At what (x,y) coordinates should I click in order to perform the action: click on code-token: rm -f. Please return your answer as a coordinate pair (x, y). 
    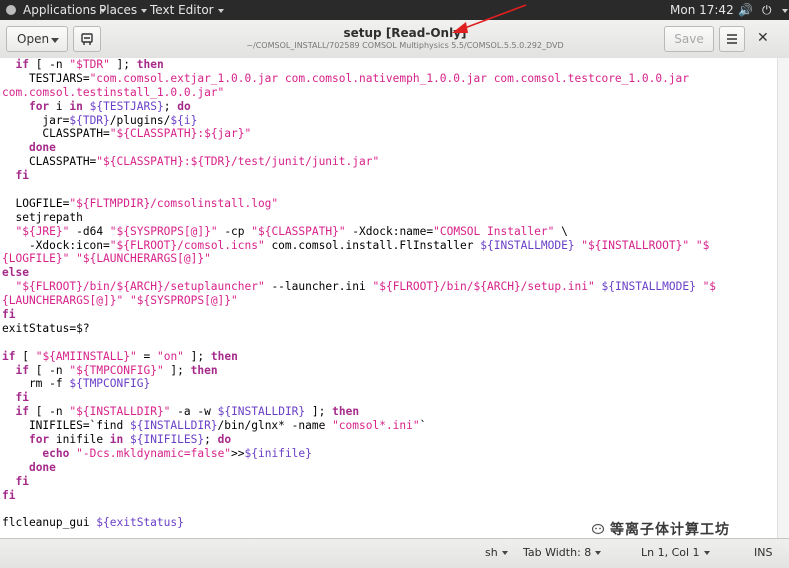
    Looking at the image, I should click on (36, 384).